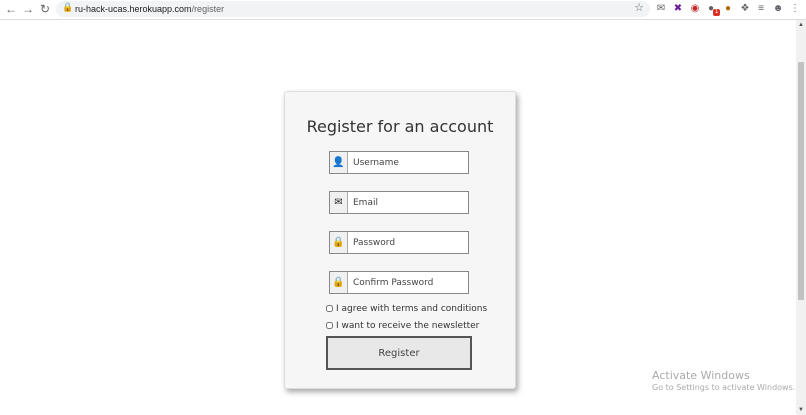 The width and height of the screenshot is (806, 415). Describe the element at coordinates (339, 162) in the screenshot. I see `user-icon: 👤` at that location.